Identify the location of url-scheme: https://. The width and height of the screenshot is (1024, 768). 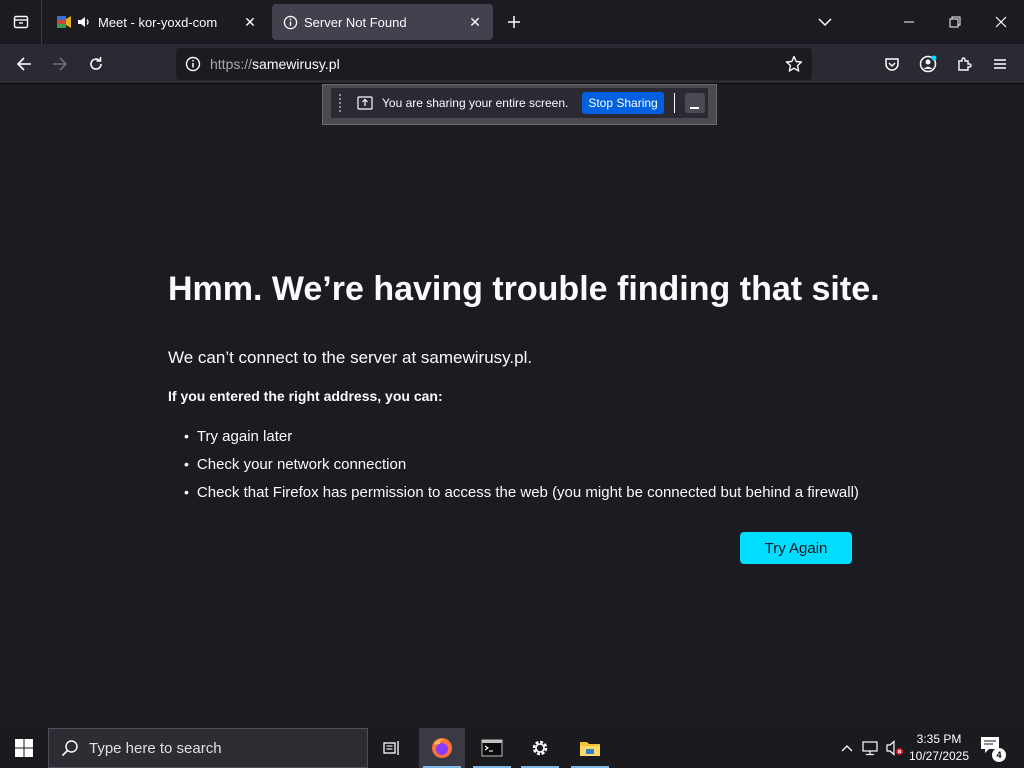
(231, 64).